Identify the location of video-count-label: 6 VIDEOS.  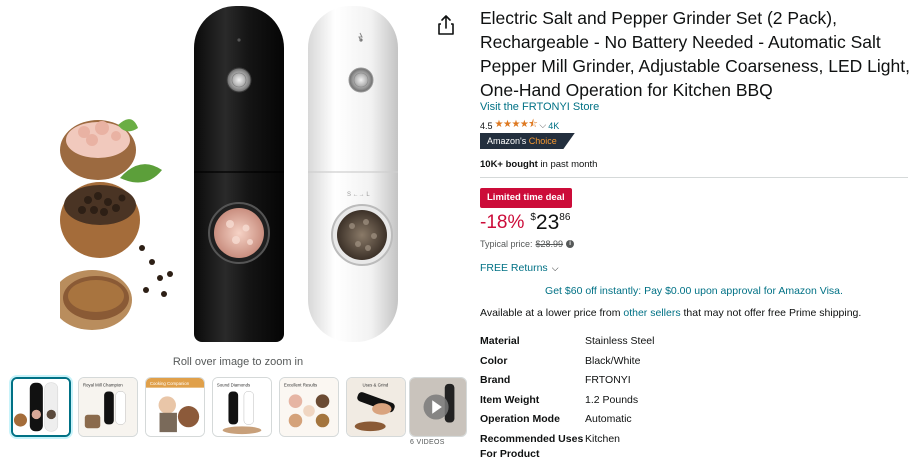
(427, 442).